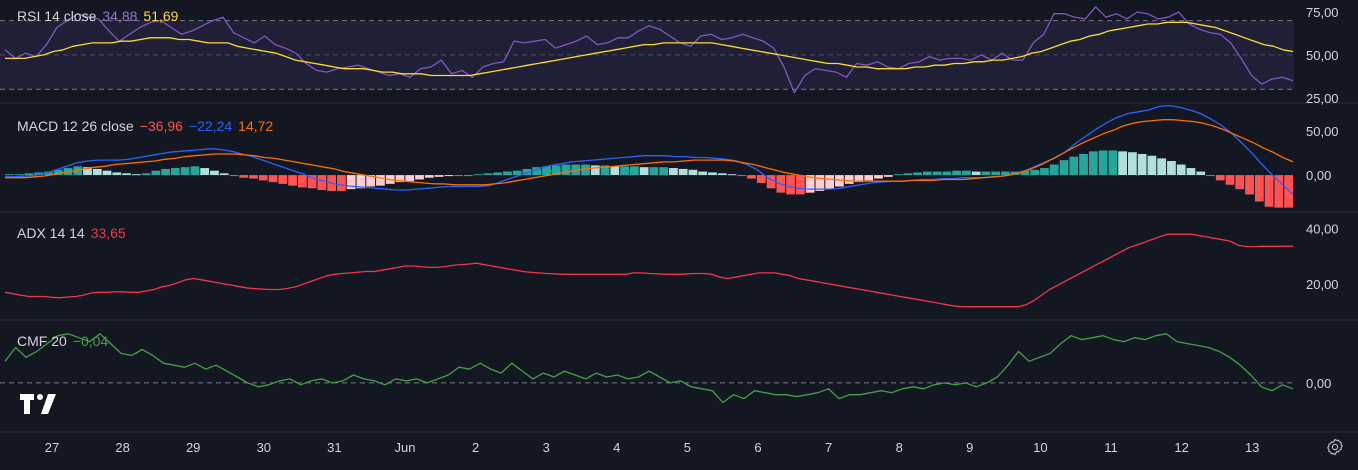 The height and width of the screenshot is (470, 1358). I want to click on x-axis-tick-label: 31, so click(334, 447).